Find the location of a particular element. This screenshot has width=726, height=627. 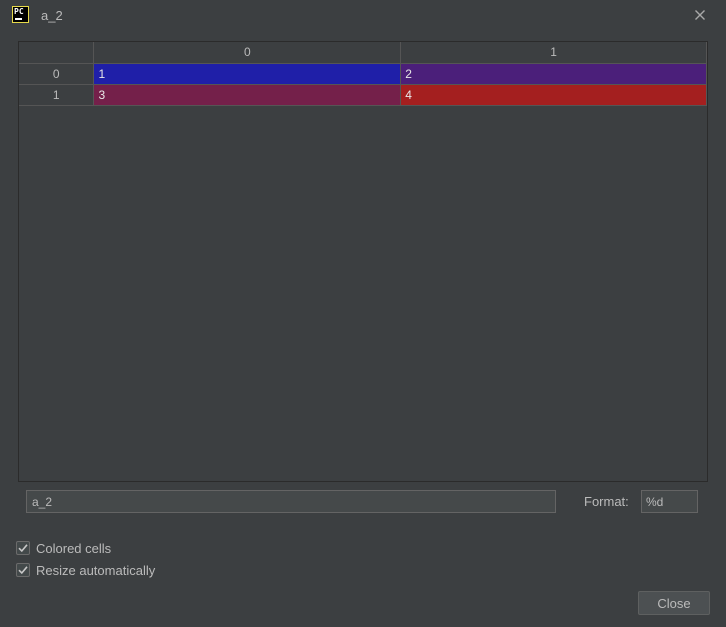

data-grid: 0 1 0 1 2 1 3 4 is located at coordinates (363, 74).